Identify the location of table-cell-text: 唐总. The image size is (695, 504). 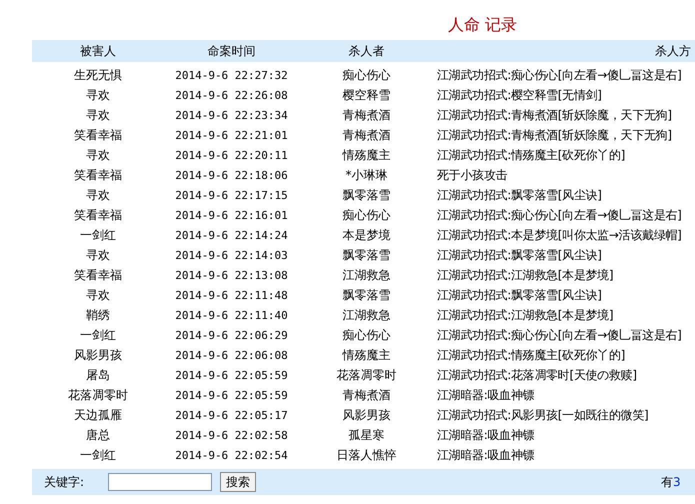
(98, 435).